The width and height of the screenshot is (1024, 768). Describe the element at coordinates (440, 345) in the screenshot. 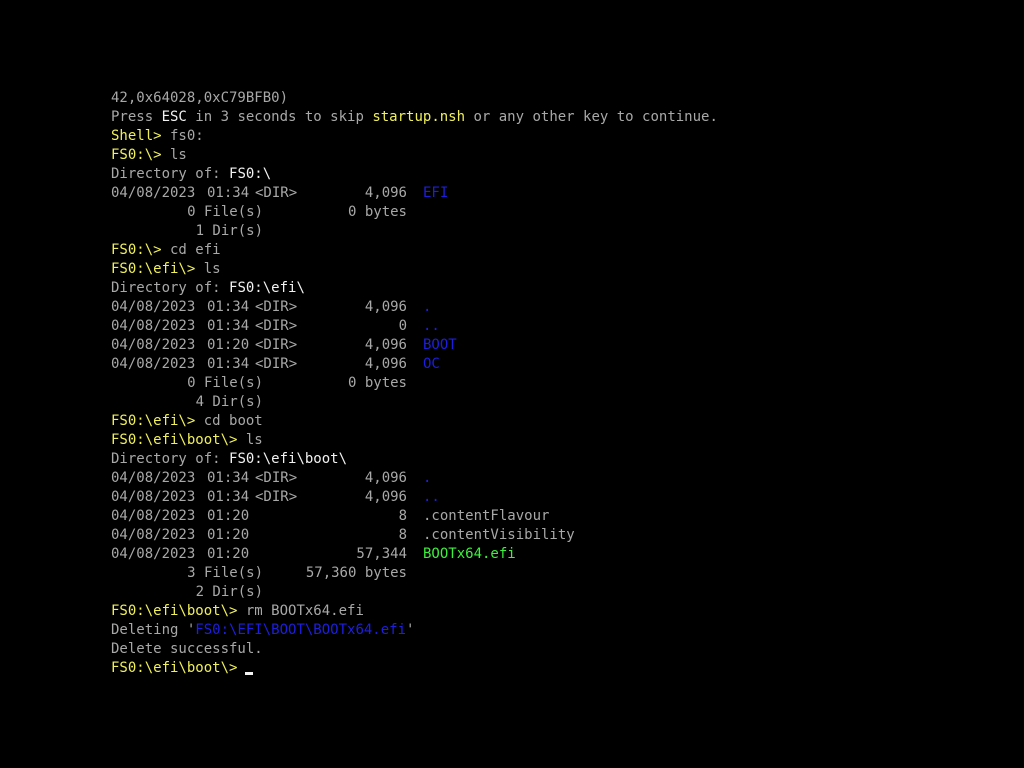

I see `entry-name: BOOT` at that location.